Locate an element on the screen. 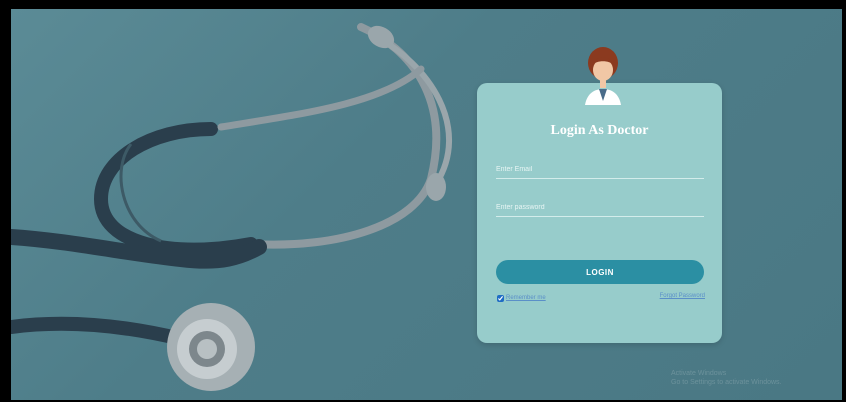 The height and width of the screenshot is (402, 846). watermark-line-2: Go to Settings to activate Windows. is located at coordinates (726, 382).